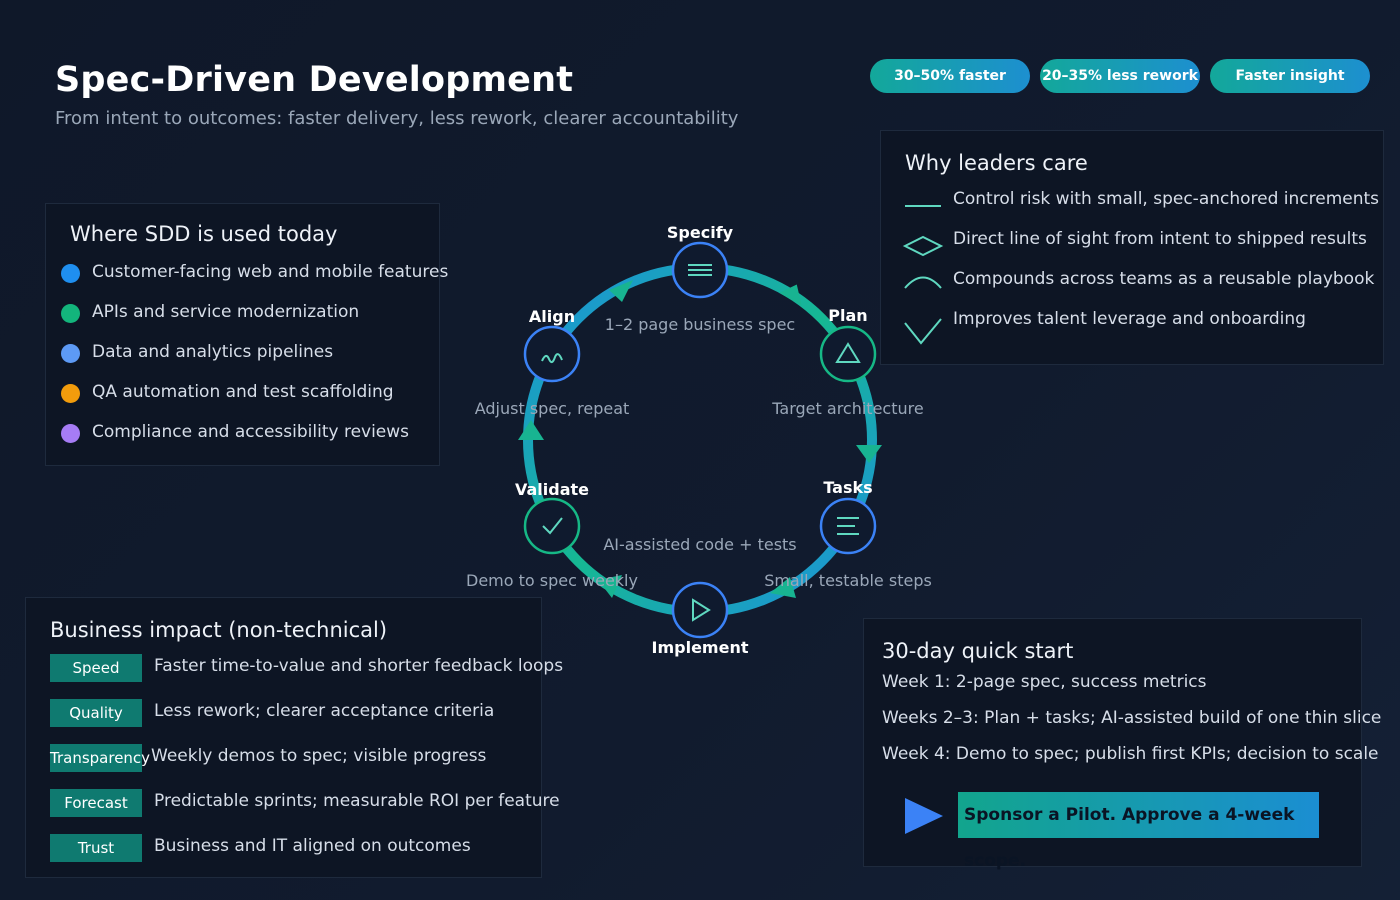  What do you see at coordinates (96, 848) in the screenshot?
I see `trust-tag: Trust` at bounding box center [96, 848].